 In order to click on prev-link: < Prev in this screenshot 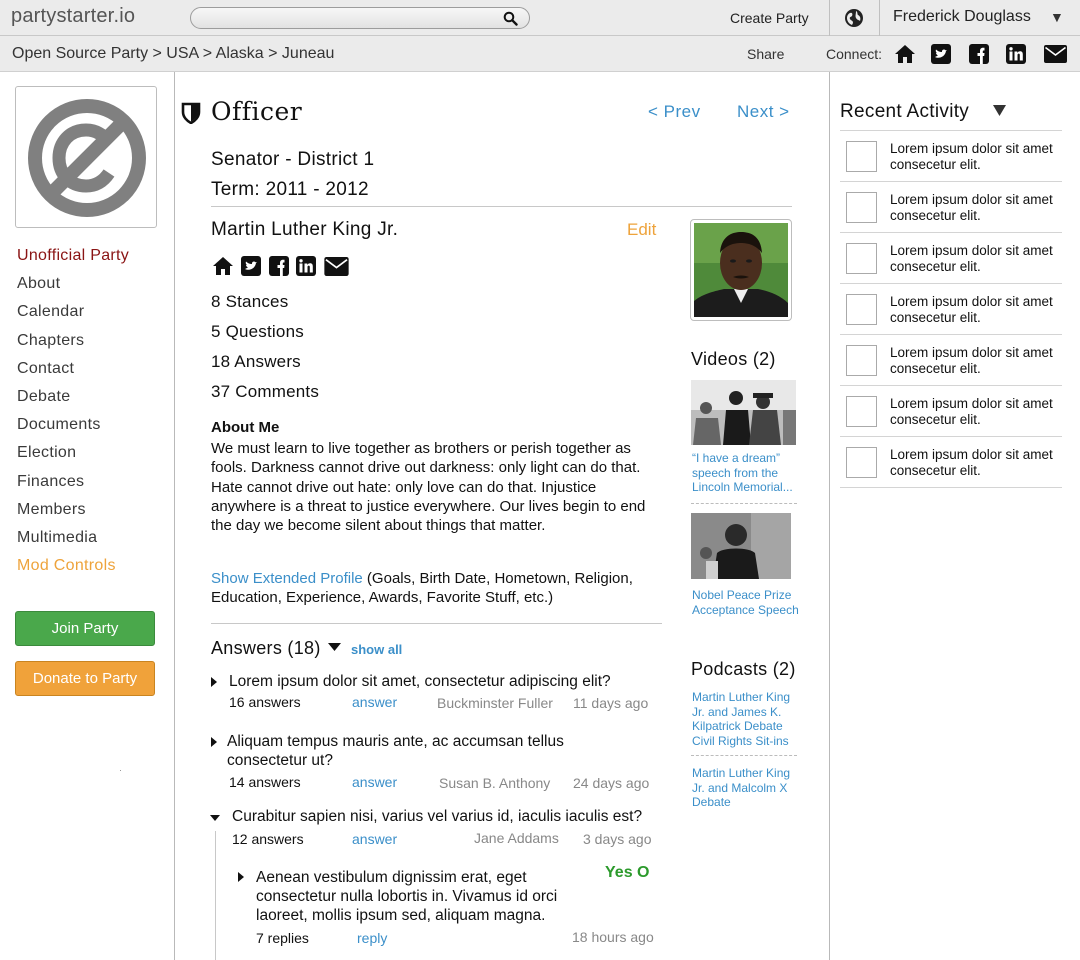, I will do `click(674, 112)`.